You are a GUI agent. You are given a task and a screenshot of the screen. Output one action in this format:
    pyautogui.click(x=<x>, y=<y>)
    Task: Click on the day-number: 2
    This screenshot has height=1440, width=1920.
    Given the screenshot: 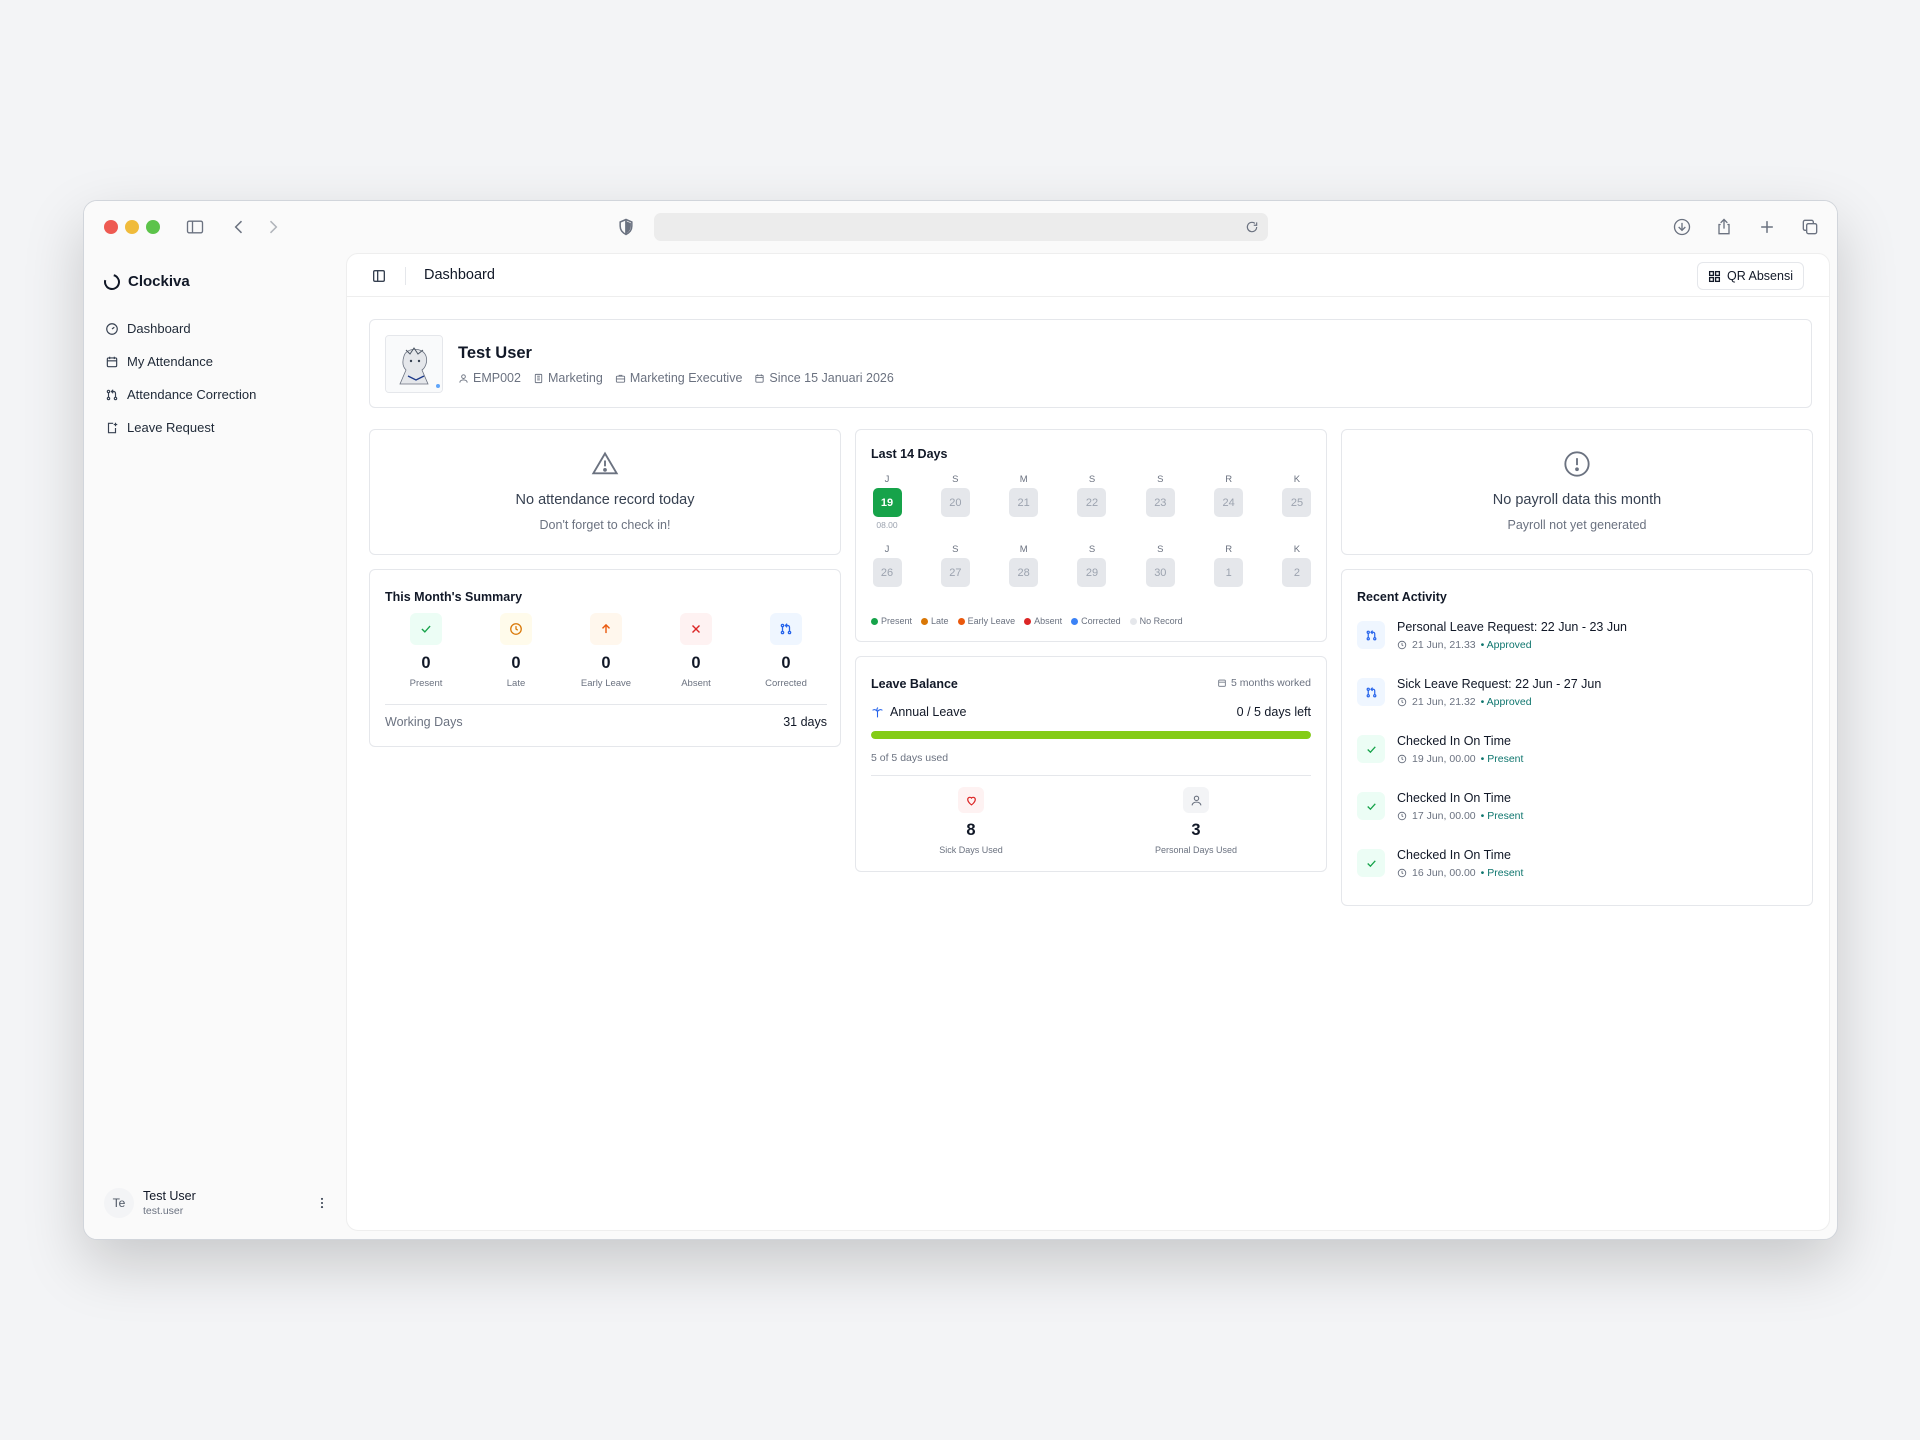 What is the action you would take?
    pyautogui.click(x=1297, y=572)
    